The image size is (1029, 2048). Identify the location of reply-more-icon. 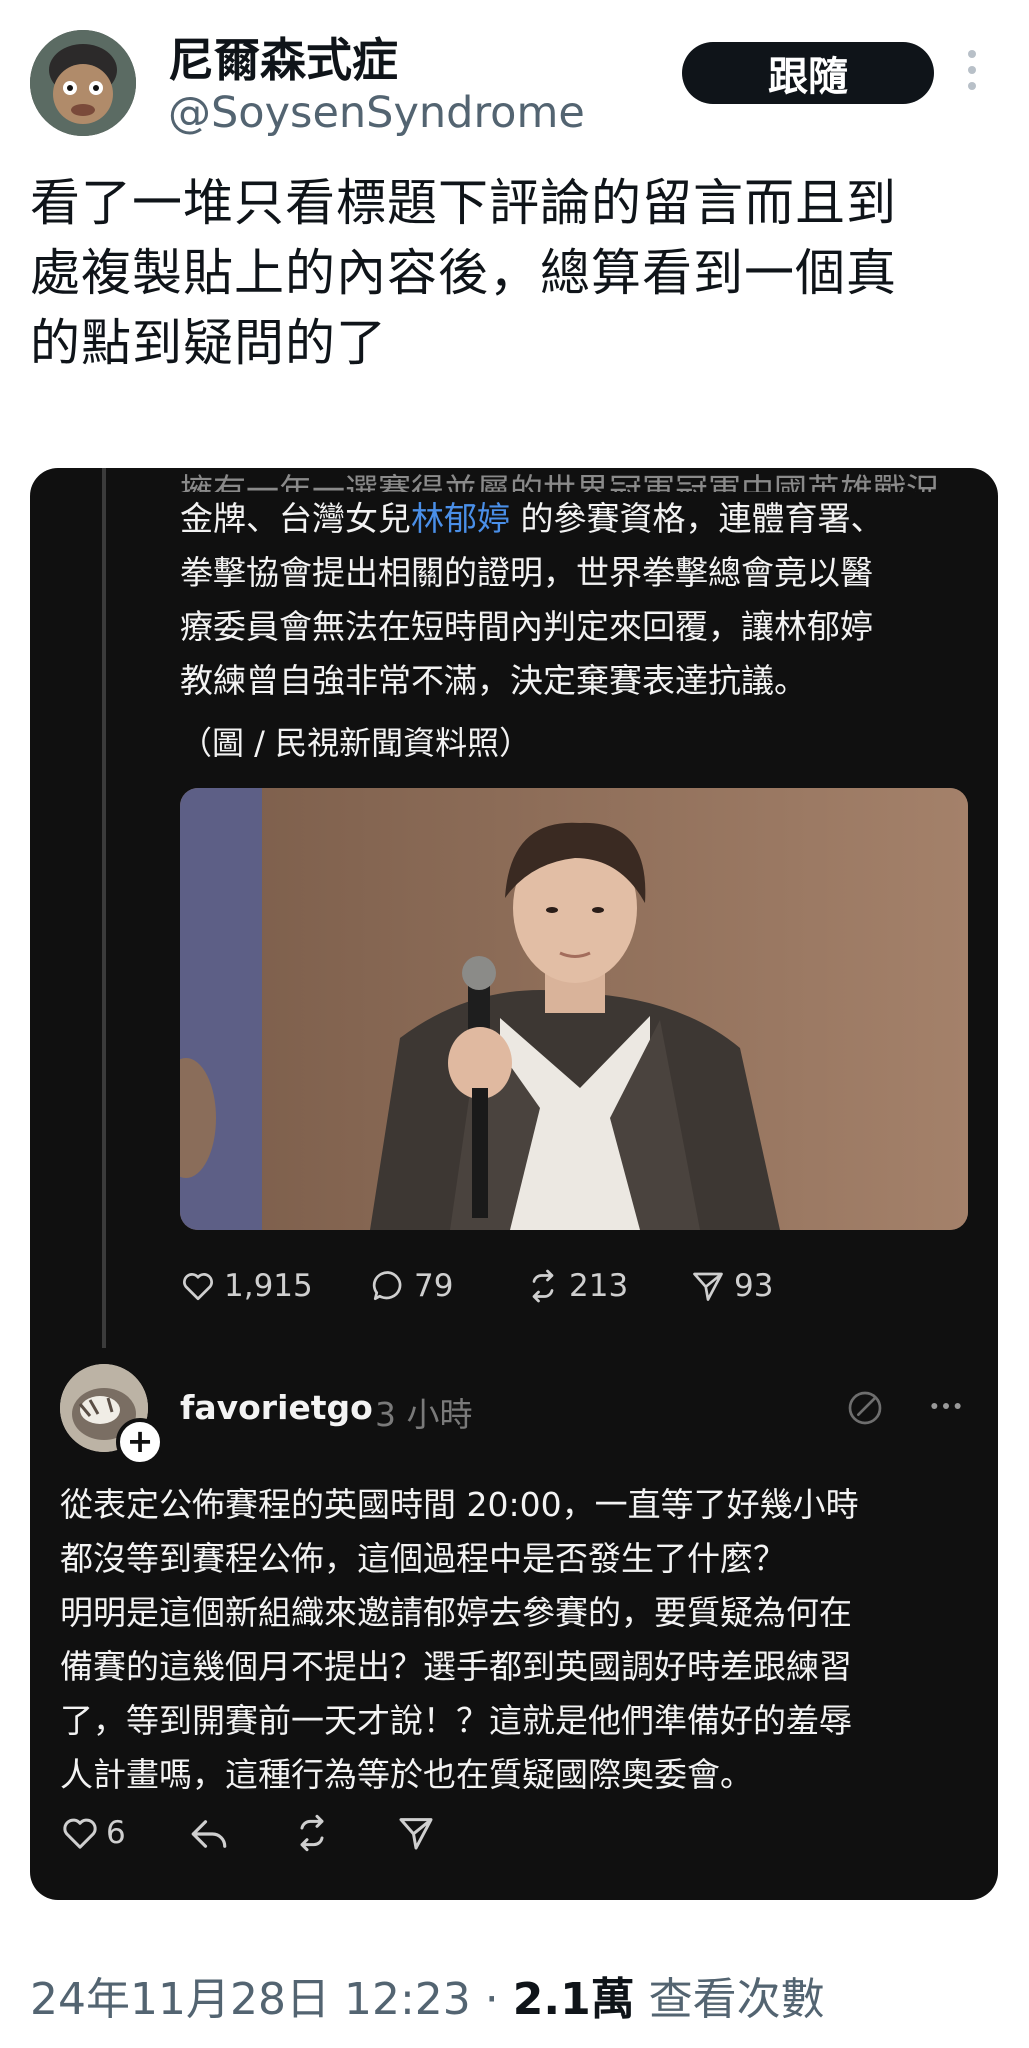
(946, 1408).